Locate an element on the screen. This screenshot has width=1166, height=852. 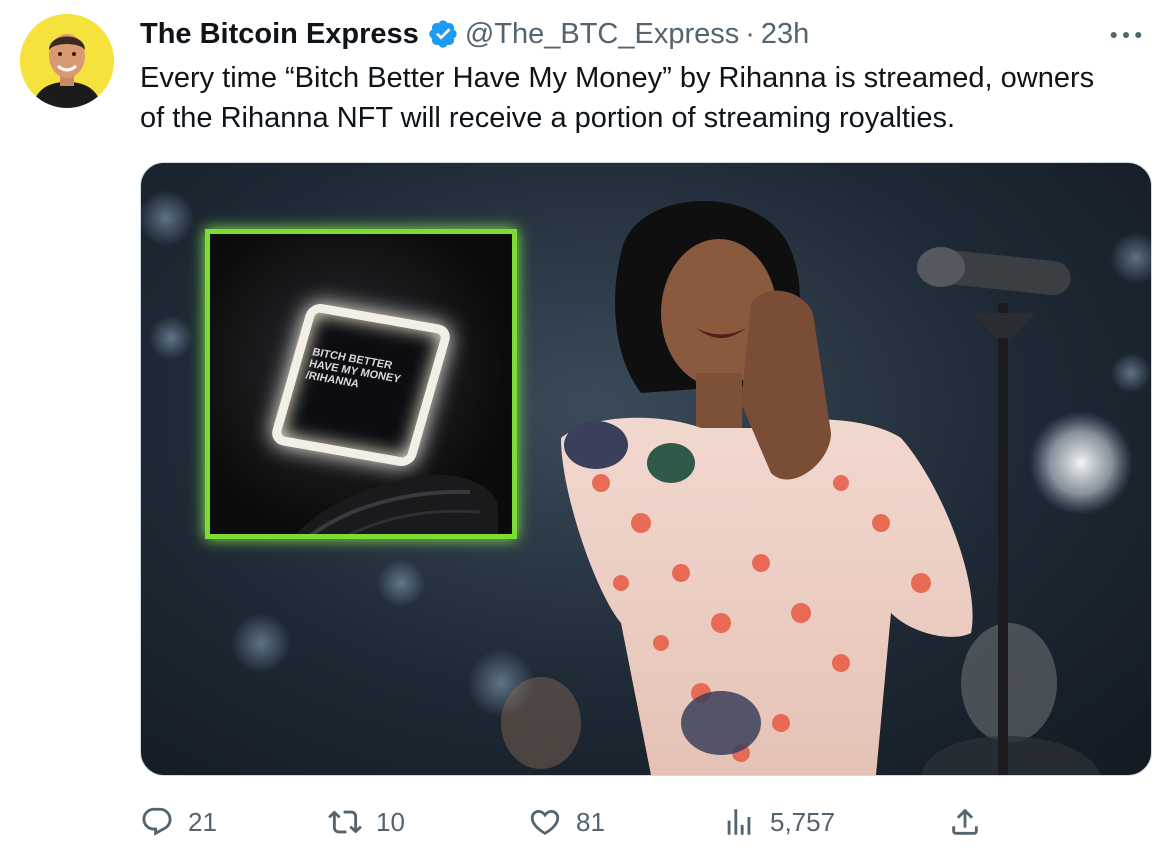
nft-inset: BITCH BETTER HAVE MY MONEY /RIHANNA is located at coordinates (361, 384).